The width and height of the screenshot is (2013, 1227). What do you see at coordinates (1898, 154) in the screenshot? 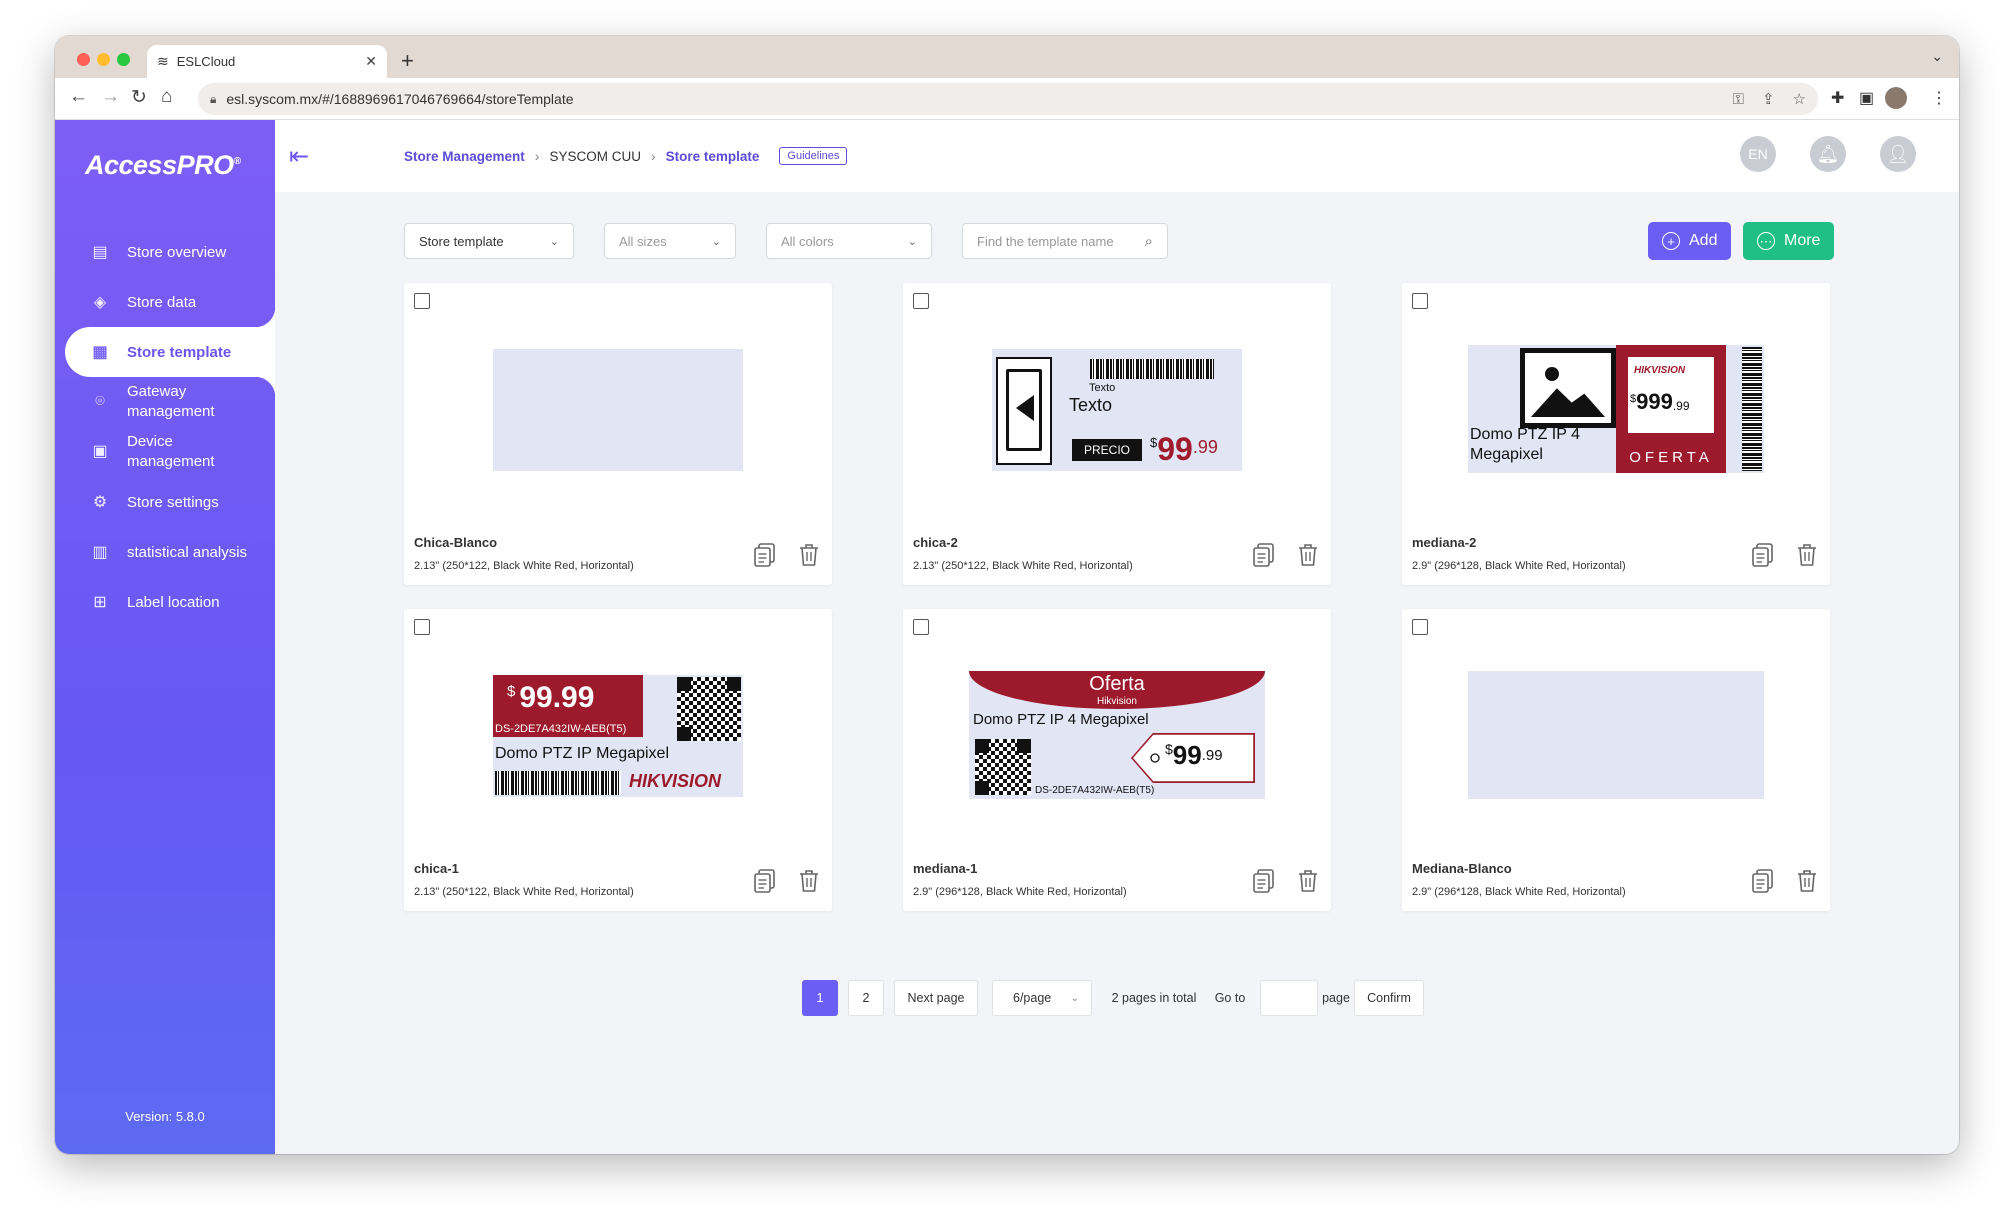
I see `user-avatar-icon: 👤︎` at bounding box center [1898, 154].